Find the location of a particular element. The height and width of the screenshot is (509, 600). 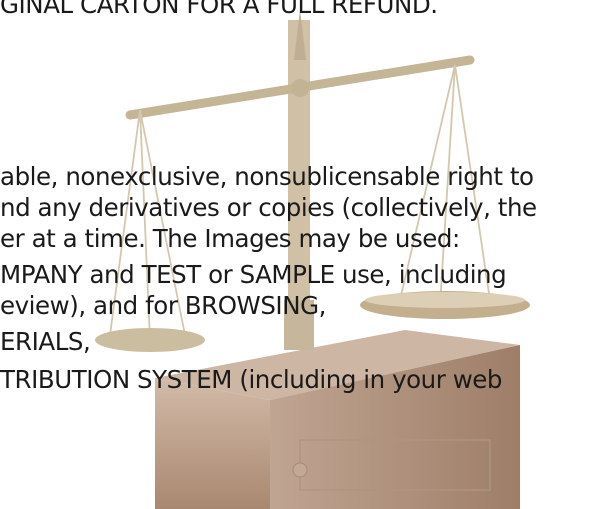

text-line-images-used: er at a time. The Images may be used: is located at coordinates (230, 238).